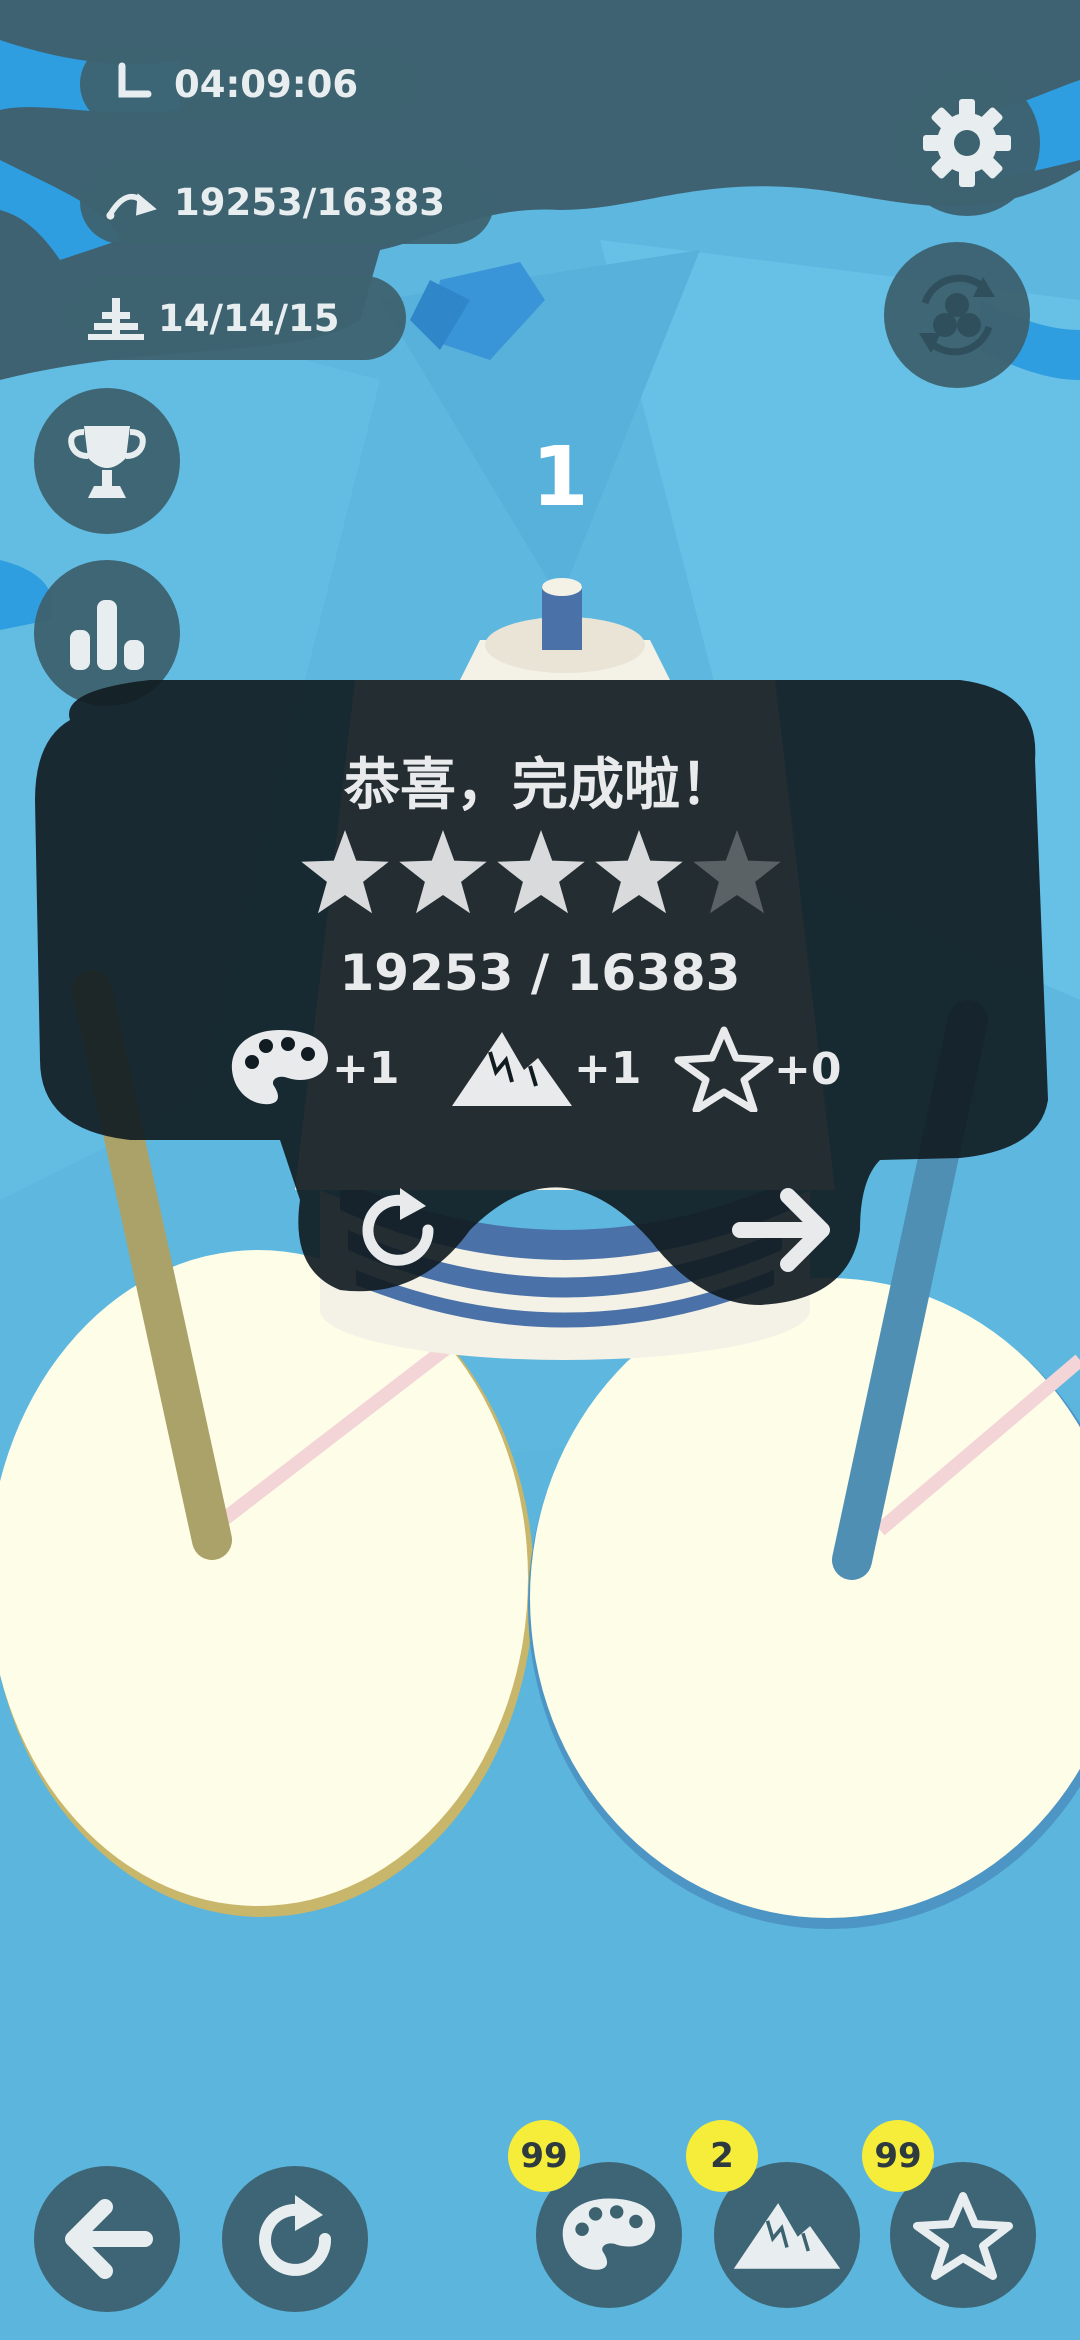  I want to click on reward-mountain: +1, so click(545, 1068).